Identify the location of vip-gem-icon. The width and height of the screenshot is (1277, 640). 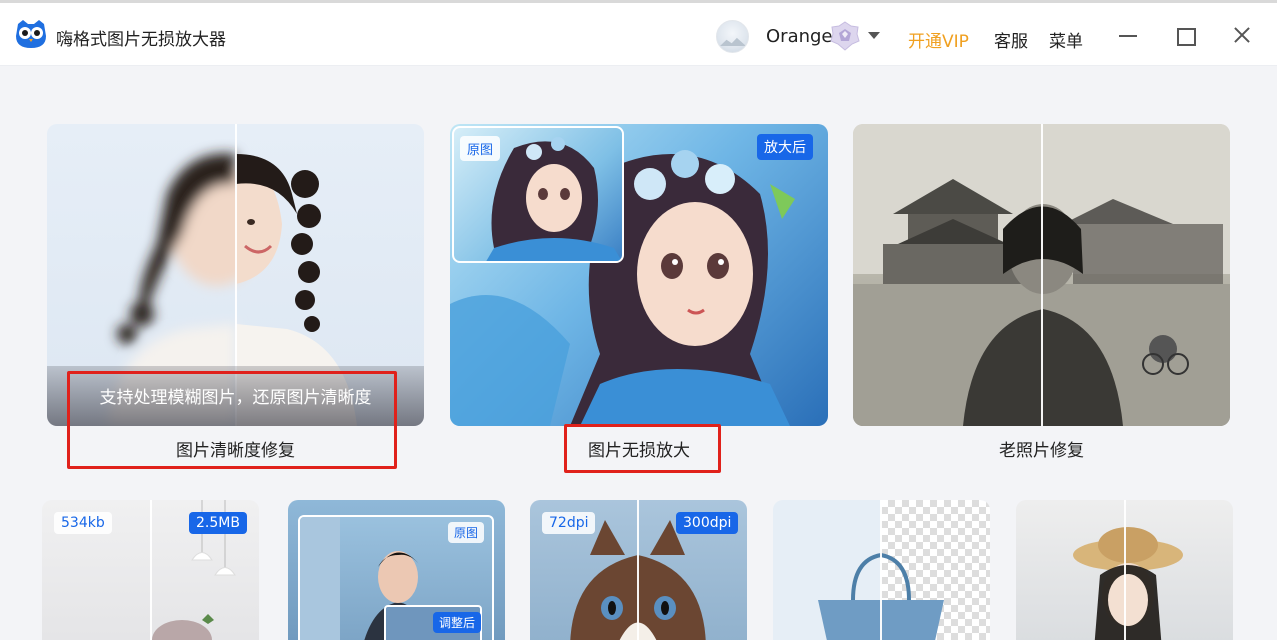
(845, 36).